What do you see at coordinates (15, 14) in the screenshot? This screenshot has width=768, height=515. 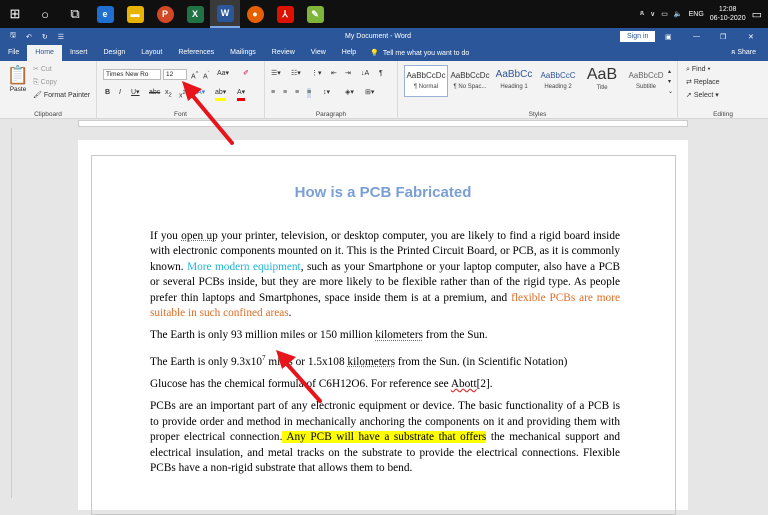 I see `start-button: ⊞` at bounding box center [15, 14].